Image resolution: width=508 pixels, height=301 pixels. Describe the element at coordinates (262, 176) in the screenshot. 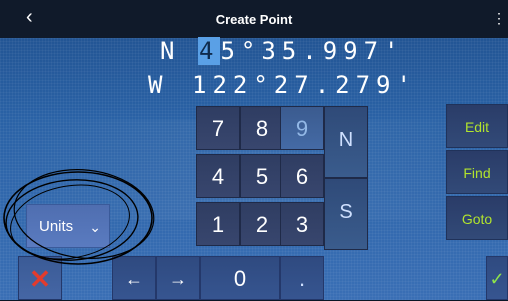

I see `key-5: 5` at that location.